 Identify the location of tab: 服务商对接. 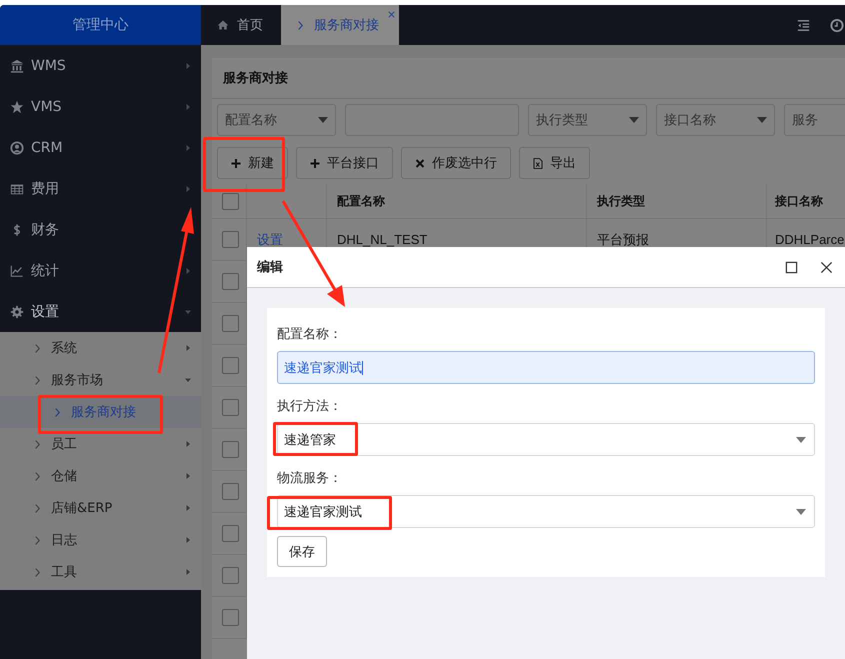
(340, 25).